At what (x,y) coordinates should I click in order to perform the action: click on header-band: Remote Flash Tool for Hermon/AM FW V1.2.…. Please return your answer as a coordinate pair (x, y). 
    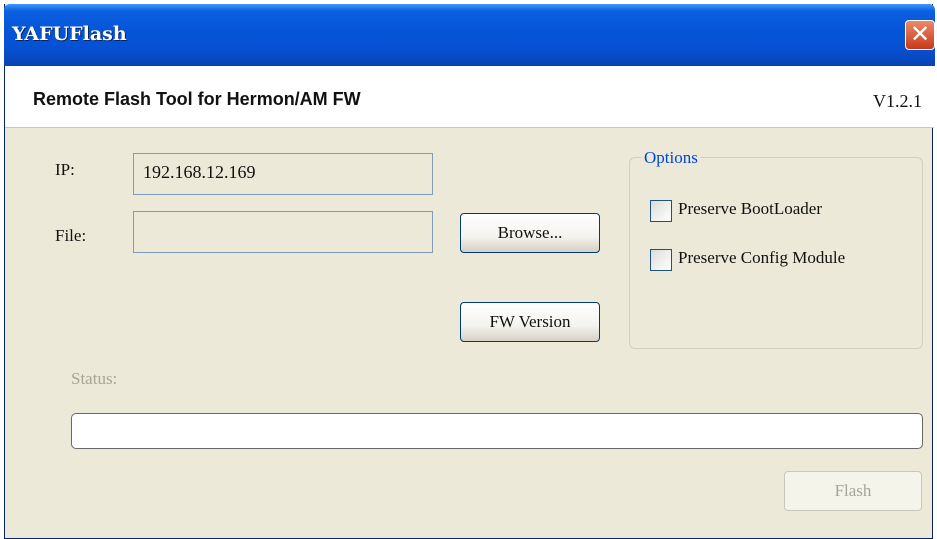
    Looking at the image, I should click on (469, 97).